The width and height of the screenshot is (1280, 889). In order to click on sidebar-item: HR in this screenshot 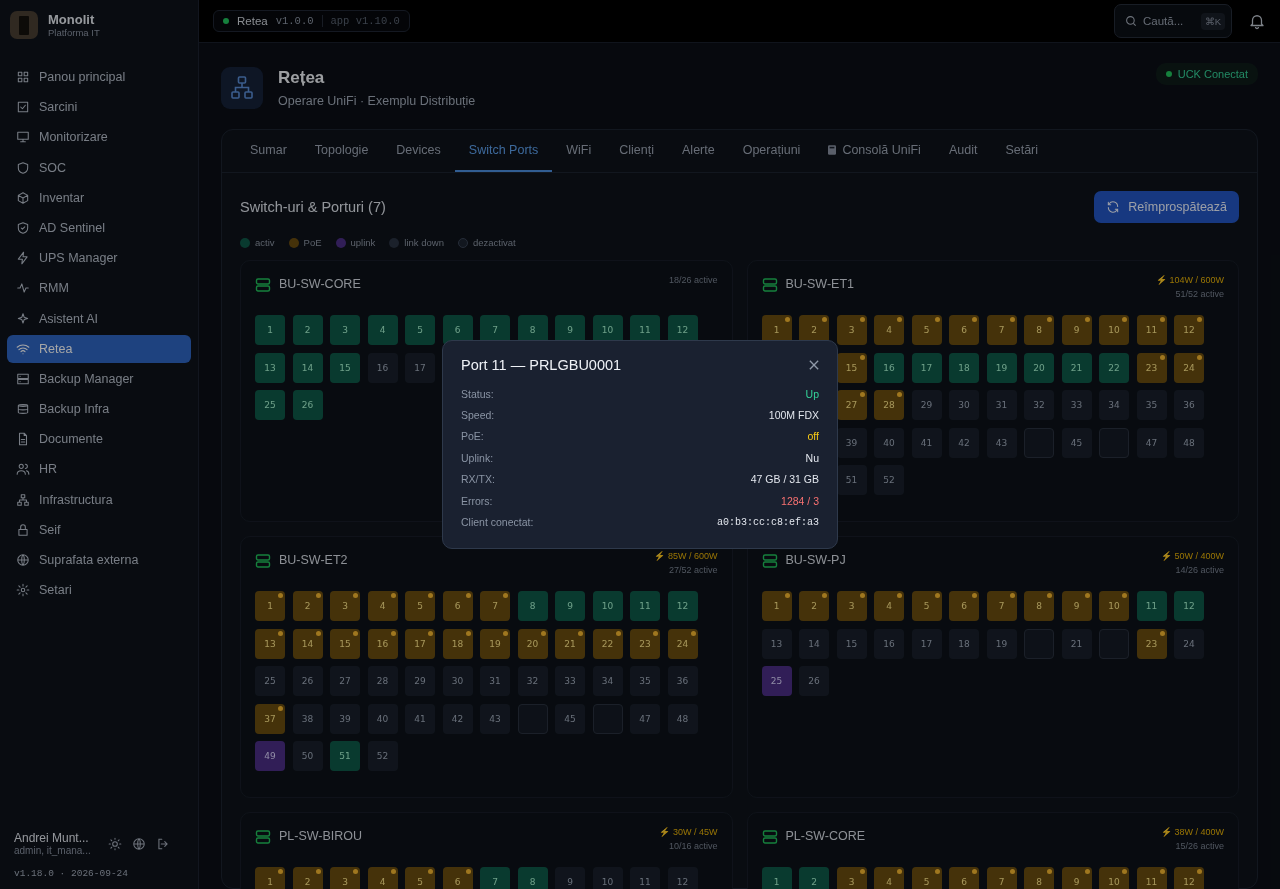, I will do `click(99, 469)`.